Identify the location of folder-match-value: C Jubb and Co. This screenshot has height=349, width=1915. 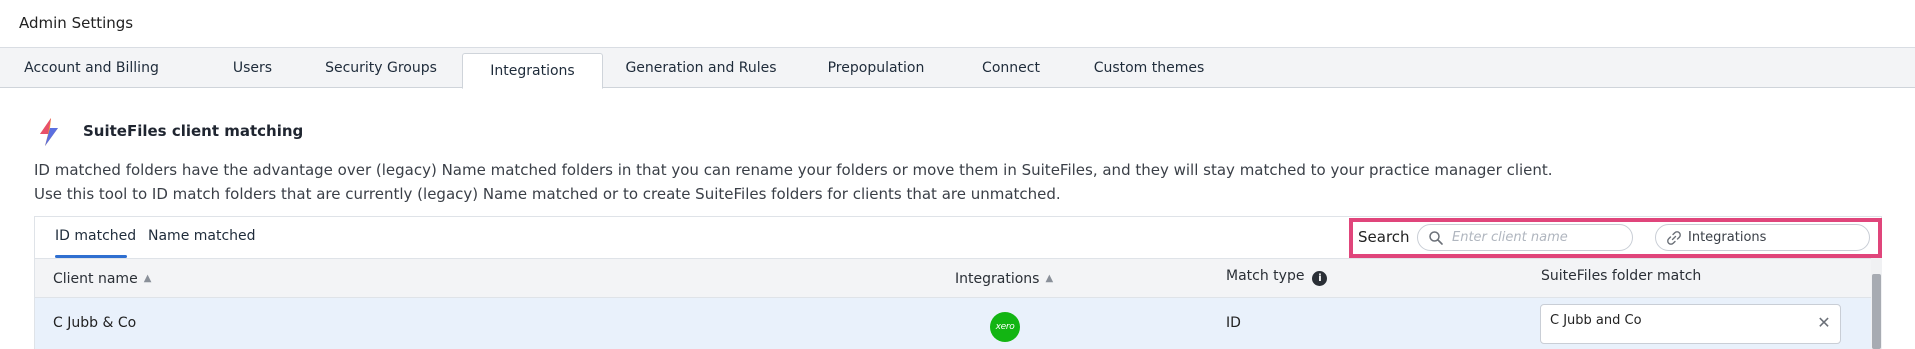
(1596, 320).